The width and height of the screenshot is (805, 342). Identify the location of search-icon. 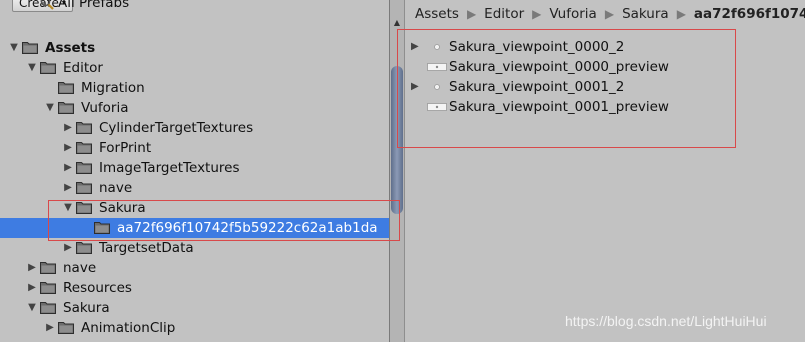
(47, 5).